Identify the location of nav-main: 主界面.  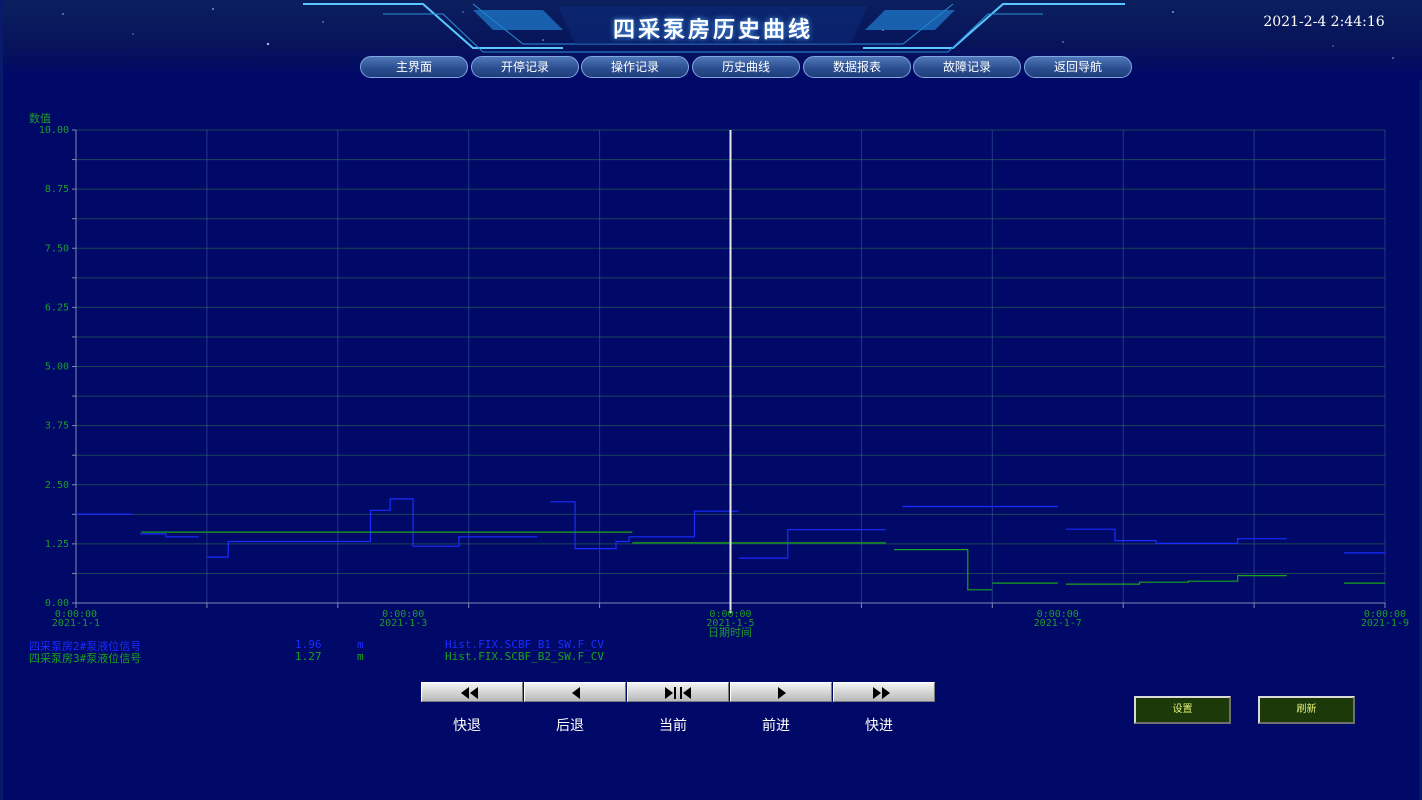
(414, 67).